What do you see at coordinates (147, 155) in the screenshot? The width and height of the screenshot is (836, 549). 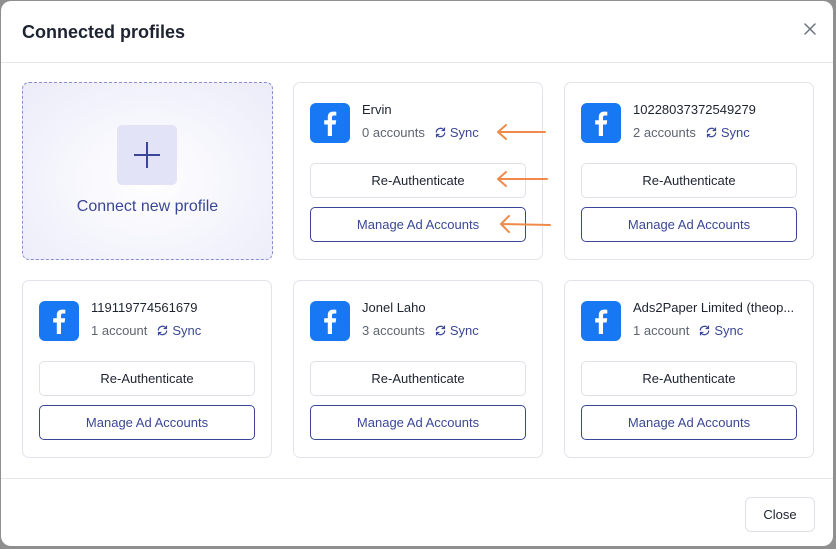 I see `plus-icon` at bounding box center [147, 155].